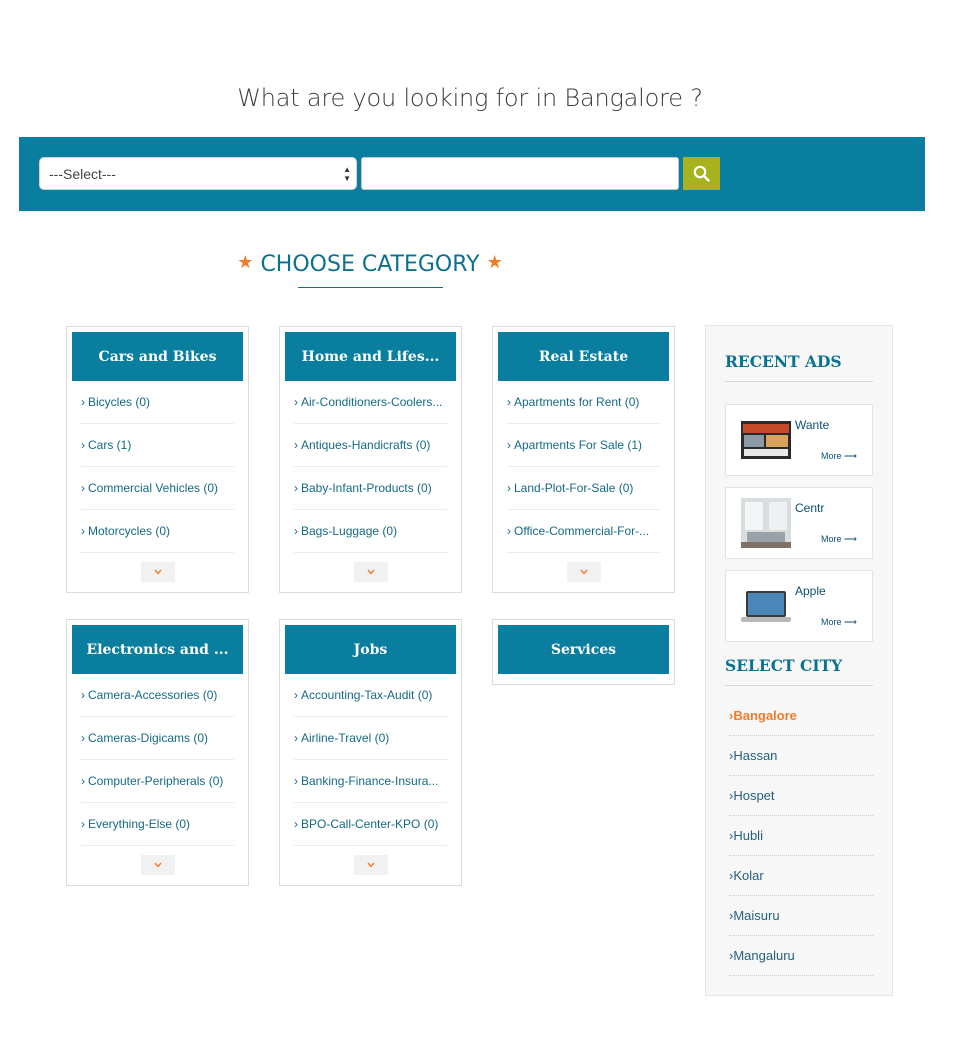 The width and height of the screenshot is (956, 1053). I want to click on category-card: Services, so click(583, 652).